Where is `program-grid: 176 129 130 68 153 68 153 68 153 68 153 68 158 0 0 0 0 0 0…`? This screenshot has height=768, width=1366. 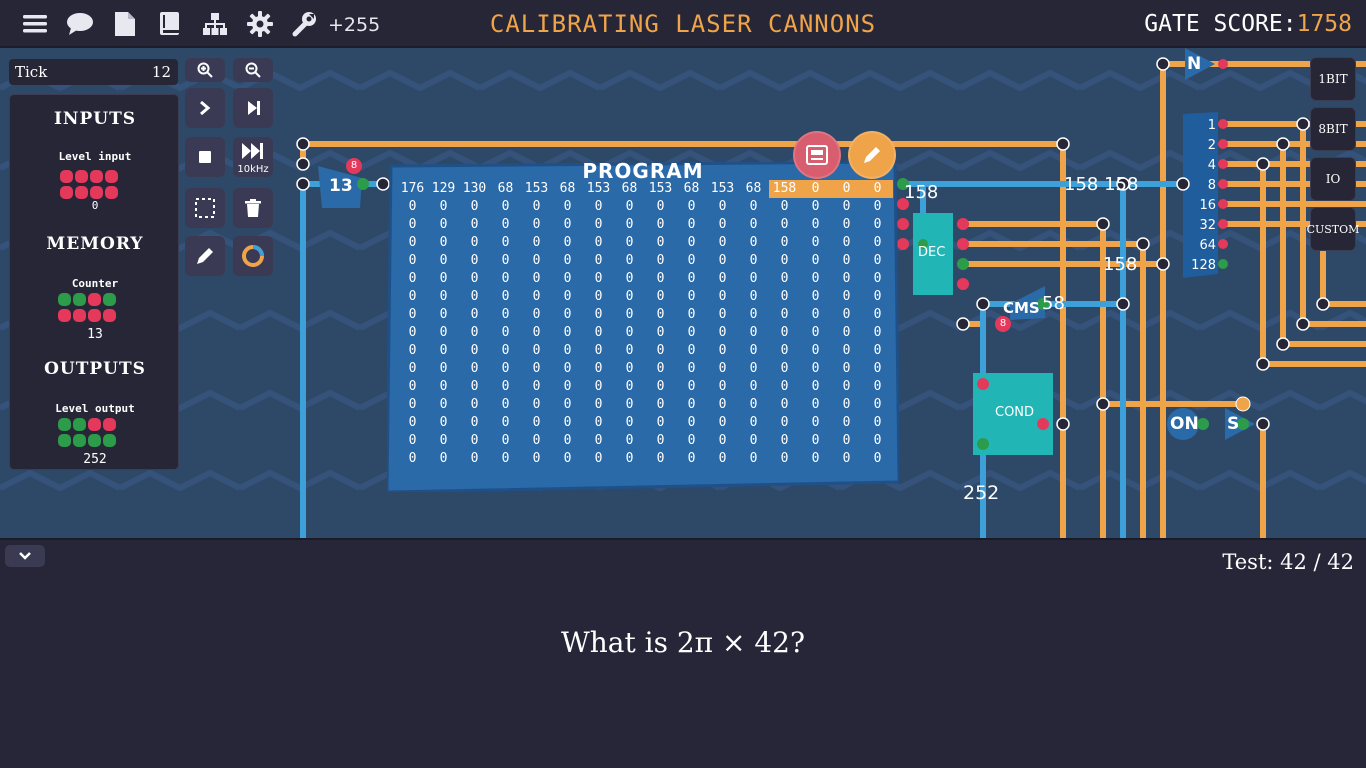 program-grid: 176 129 130 68 153 68 153 68 153 68 153 68 158 0 0 0 0 0 0… is located at coordinates (645, 324).